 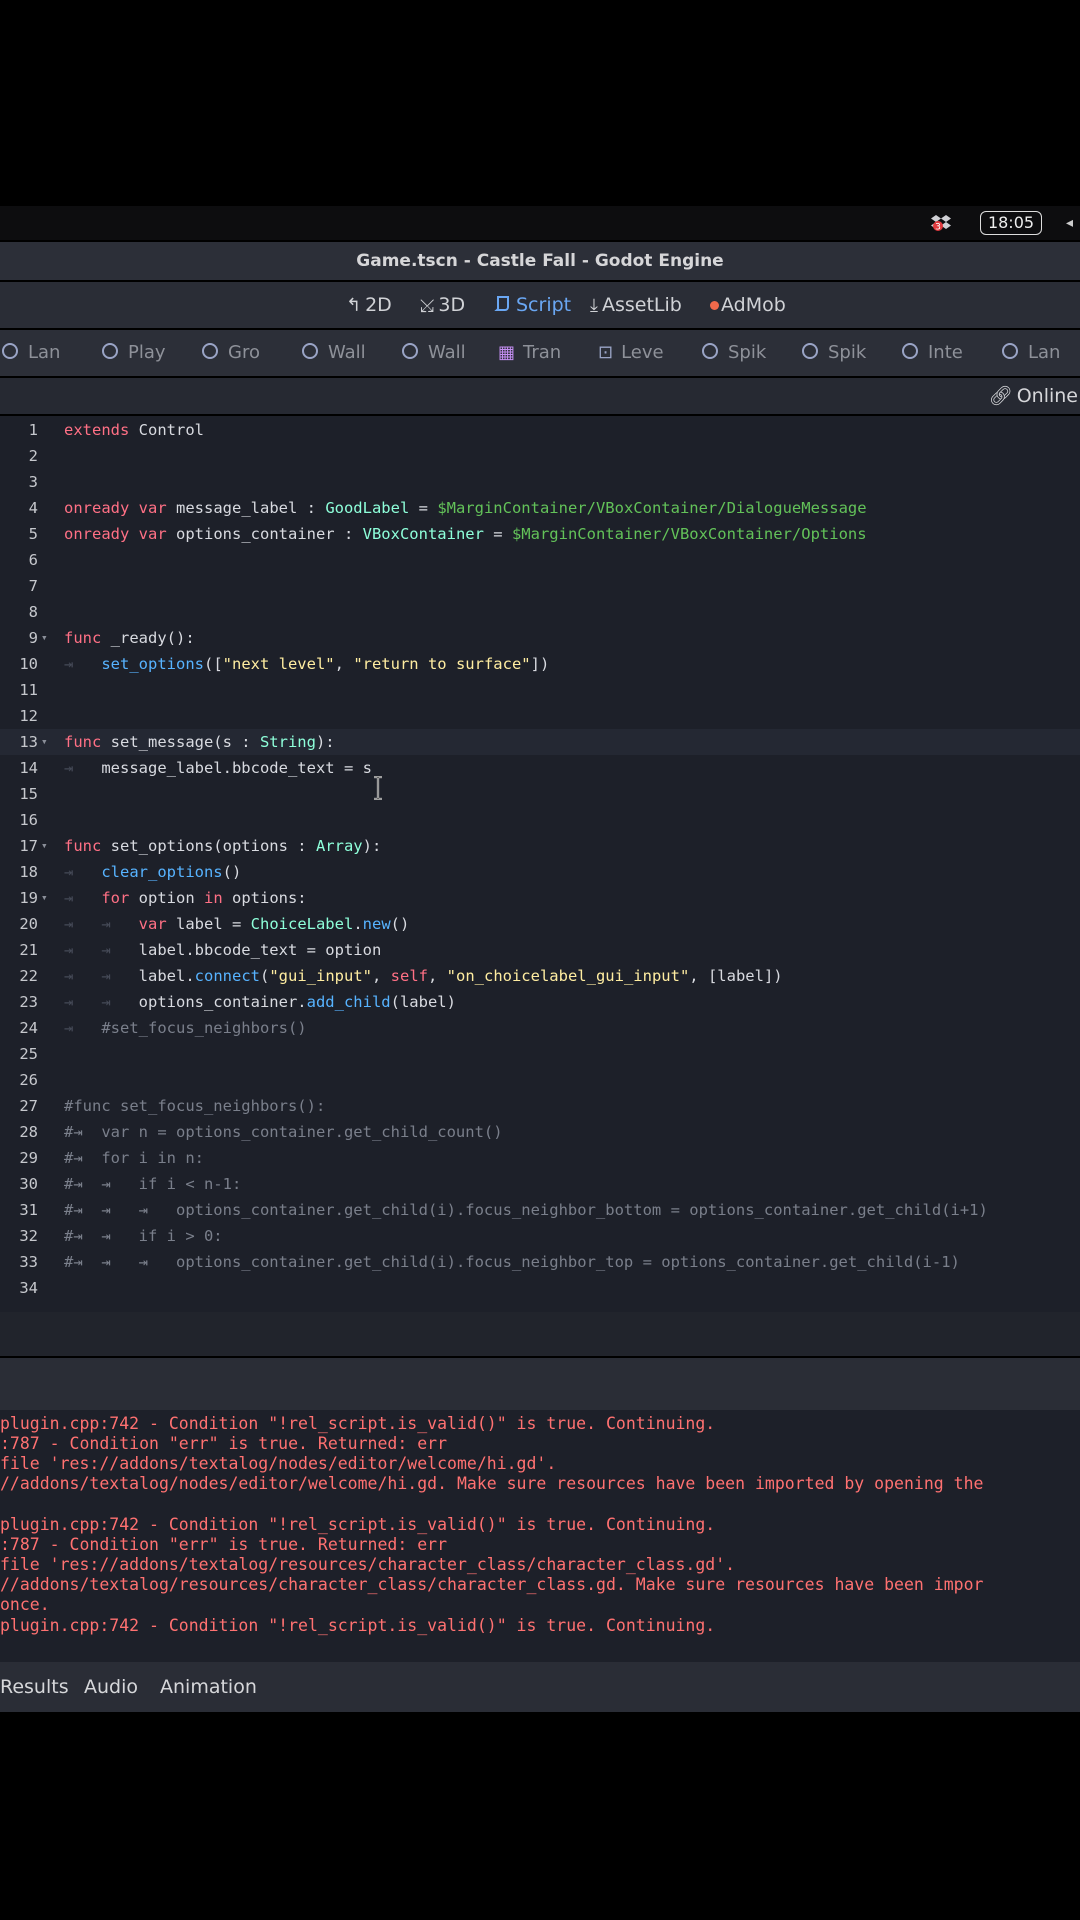 I want to click on tab-2d: ↰ 2D, so click(x=369, y=305).